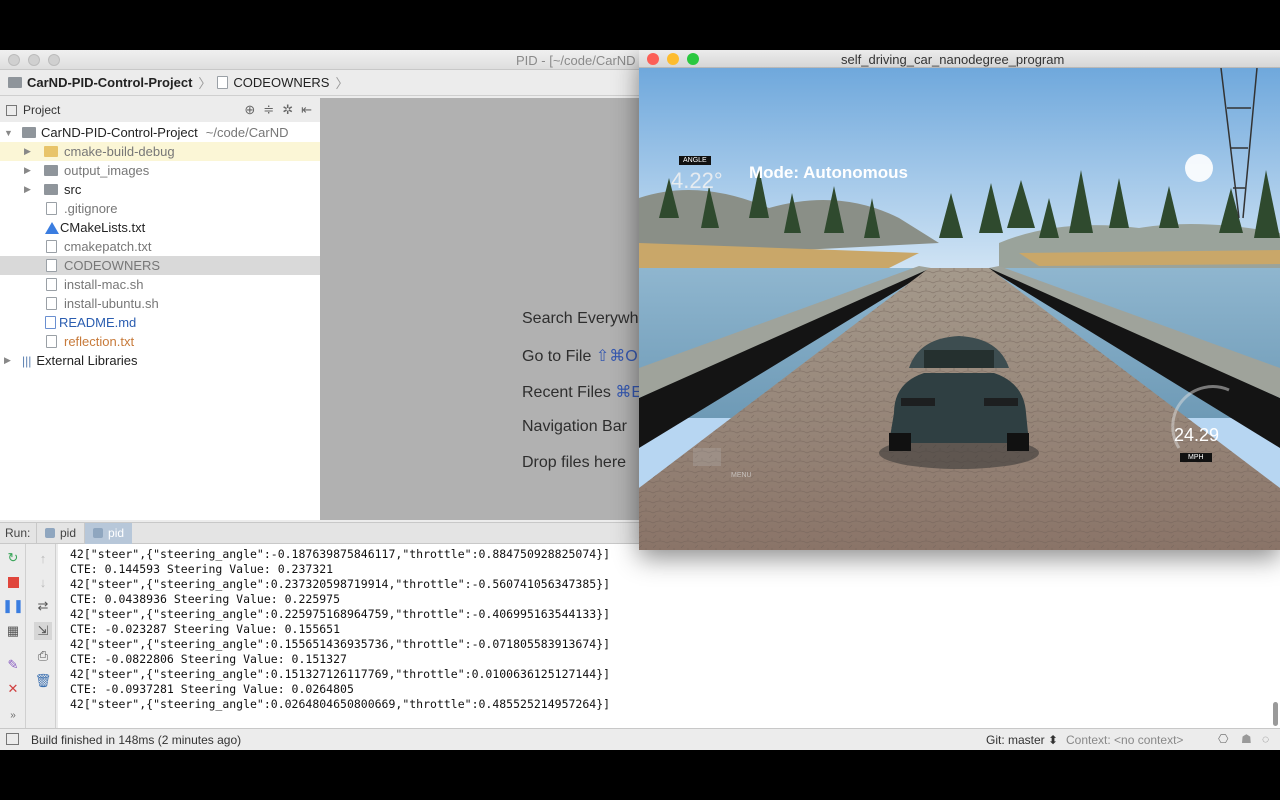 The width and height of the screenshot is (1280, 800). I want to click on hint-text: Search Everywh, so click(580, 318).